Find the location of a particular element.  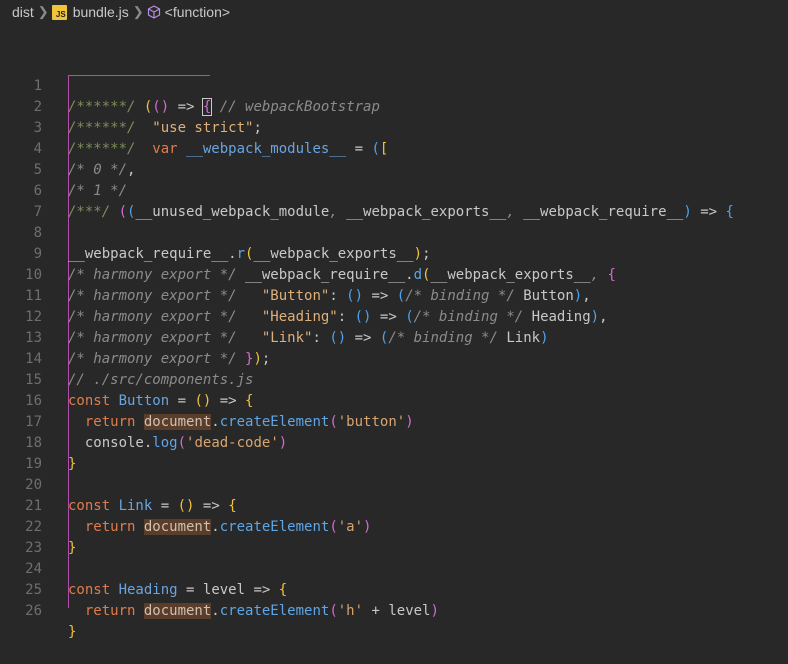

breadcrumb: dist ❯ JS bundle.js ❯ <function> is located at coordinates (394, 12).